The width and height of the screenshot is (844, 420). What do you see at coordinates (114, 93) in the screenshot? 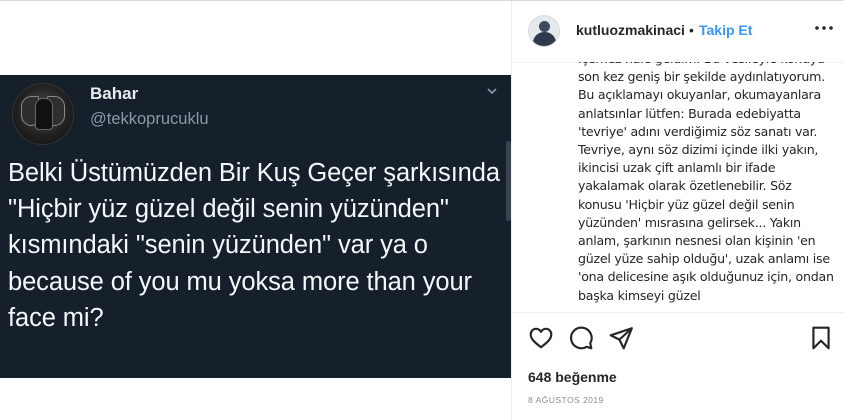
I see `tweet-author-name: Bahar` at bounding box center [114, 93].